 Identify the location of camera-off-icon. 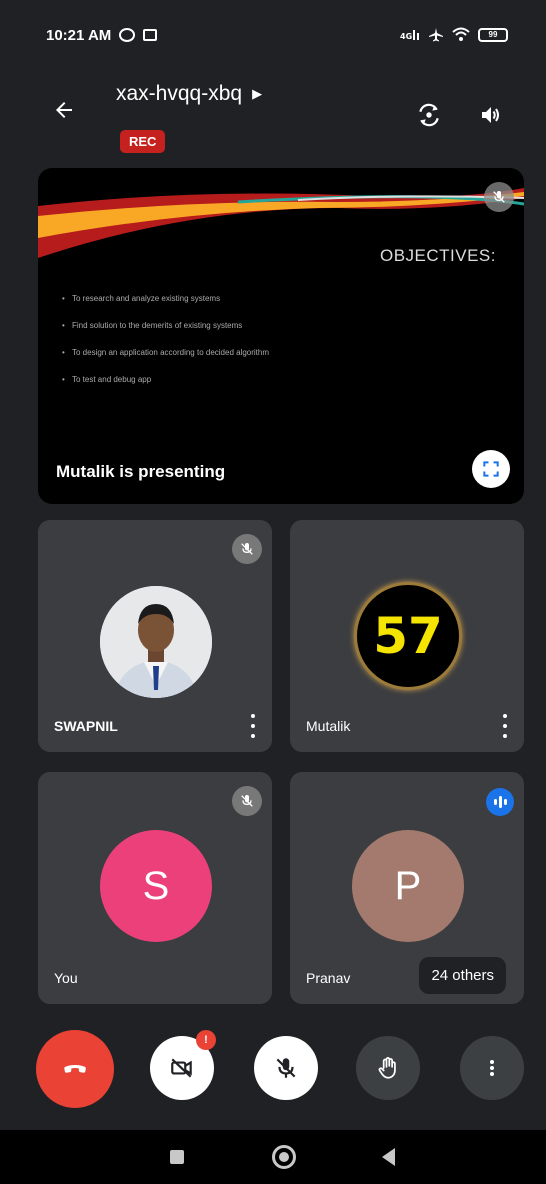
(181, 1068).